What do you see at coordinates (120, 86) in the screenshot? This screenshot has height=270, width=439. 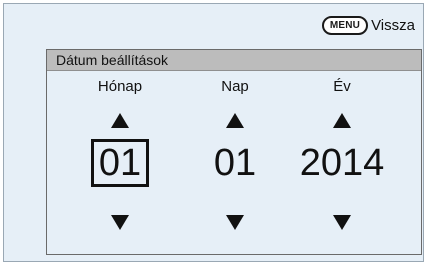 I see `month-label: Hónap` at bounding box center [120, 86].